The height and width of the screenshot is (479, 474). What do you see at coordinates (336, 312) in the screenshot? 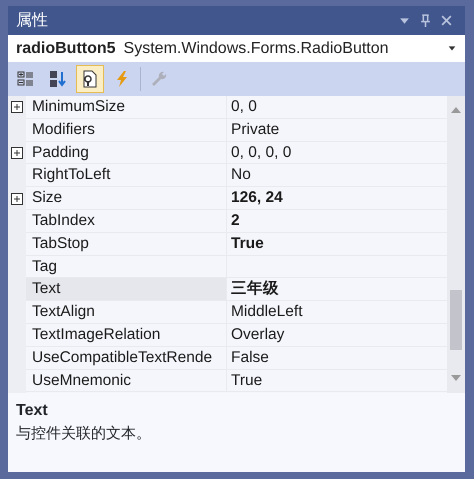
I see `property-value: MiddleLeft` at bounding box center [336, 312].